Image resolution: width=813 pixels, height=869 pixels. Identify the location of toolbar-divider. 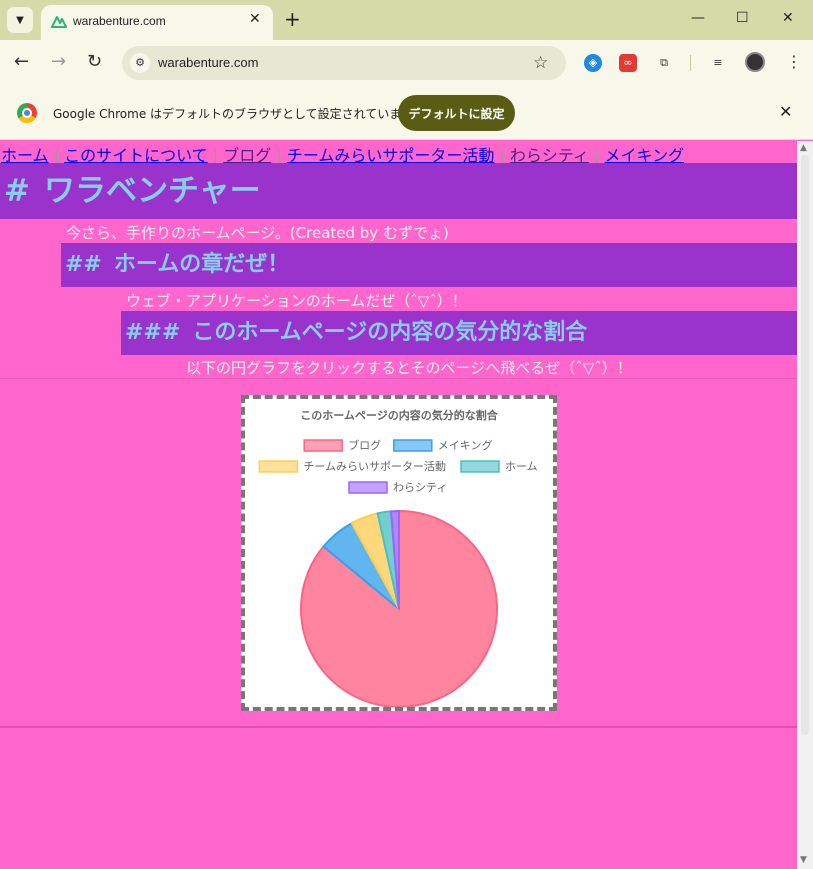
(690, 63).